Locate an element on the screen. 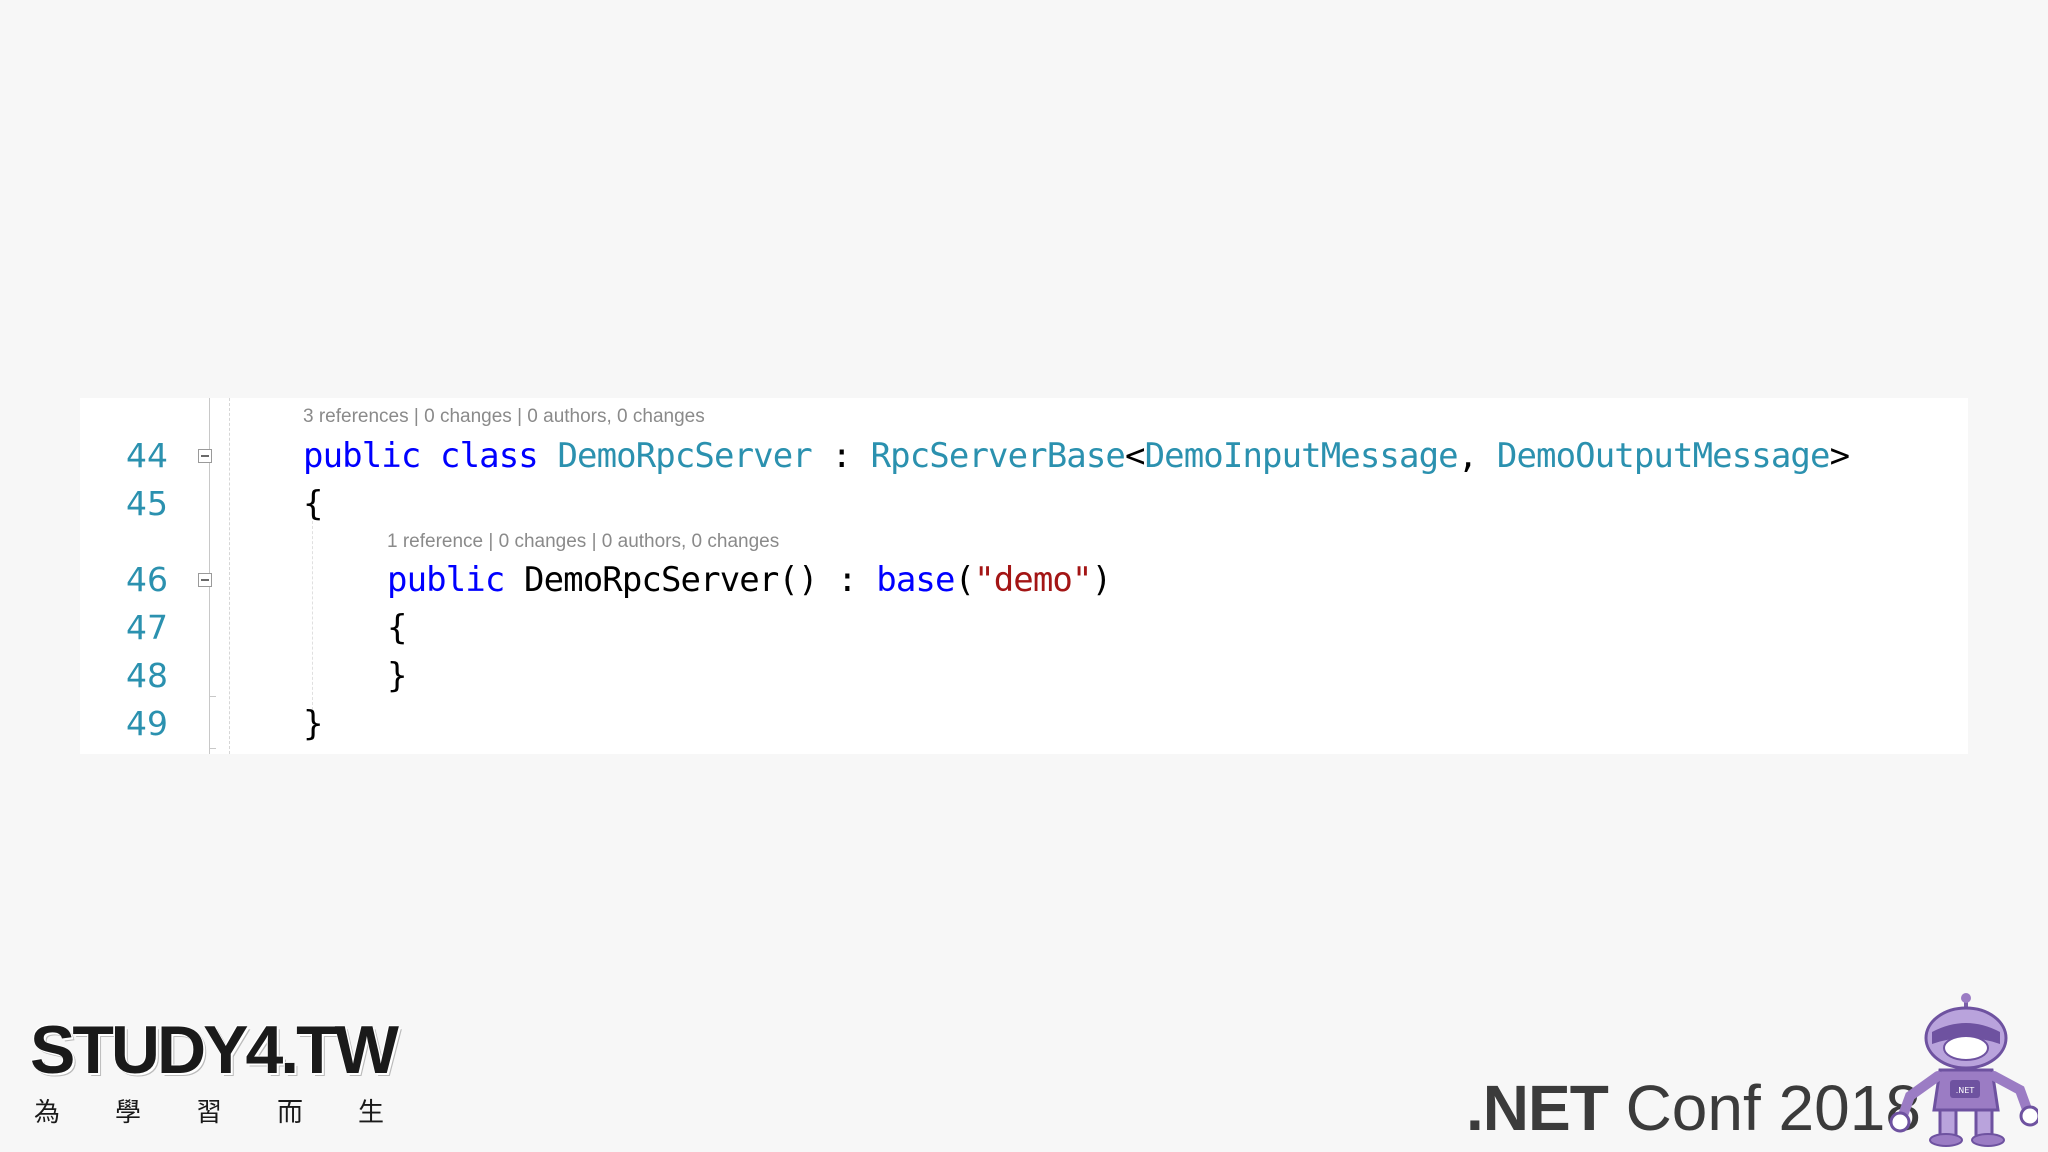  slogan-char: 生 is located at coordinates (370, 1113).